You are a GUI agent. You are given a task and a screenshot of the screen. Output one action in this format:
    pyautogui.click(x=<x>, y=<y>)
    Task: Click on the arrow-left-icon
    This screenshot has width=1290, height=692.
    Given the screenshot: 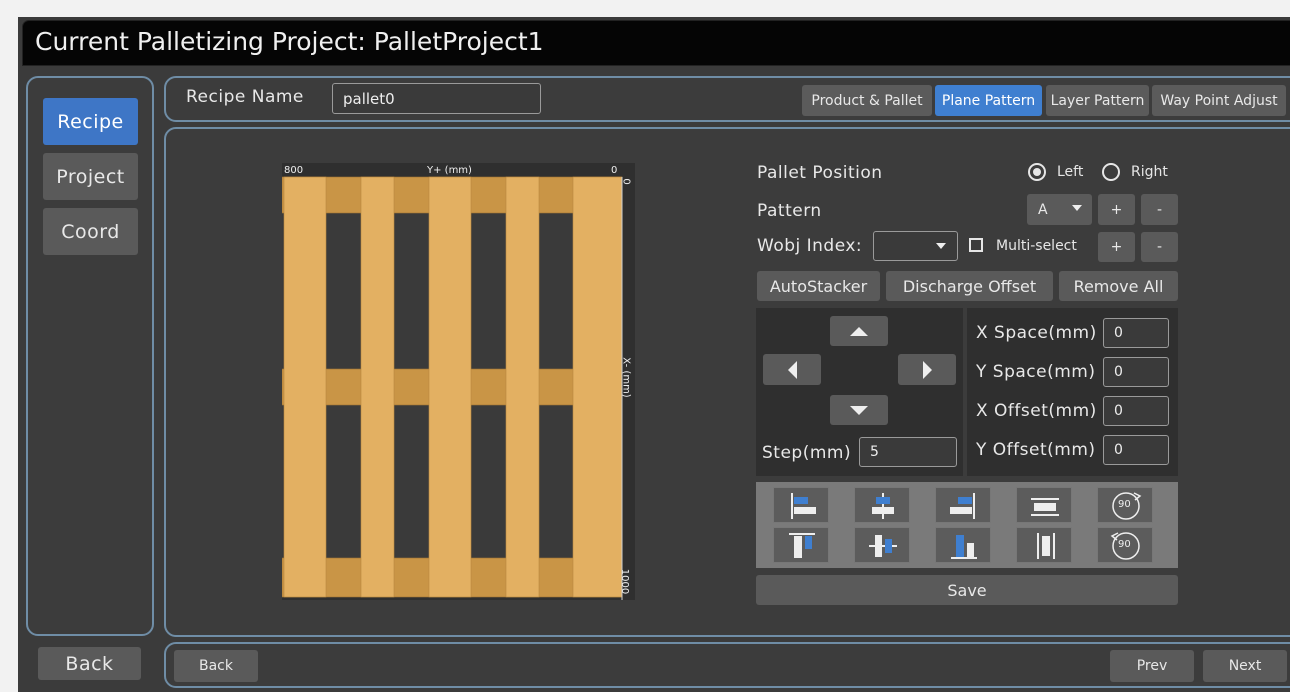 What is the action you would take?
    pyautogui.click(x=792, y=369)
    